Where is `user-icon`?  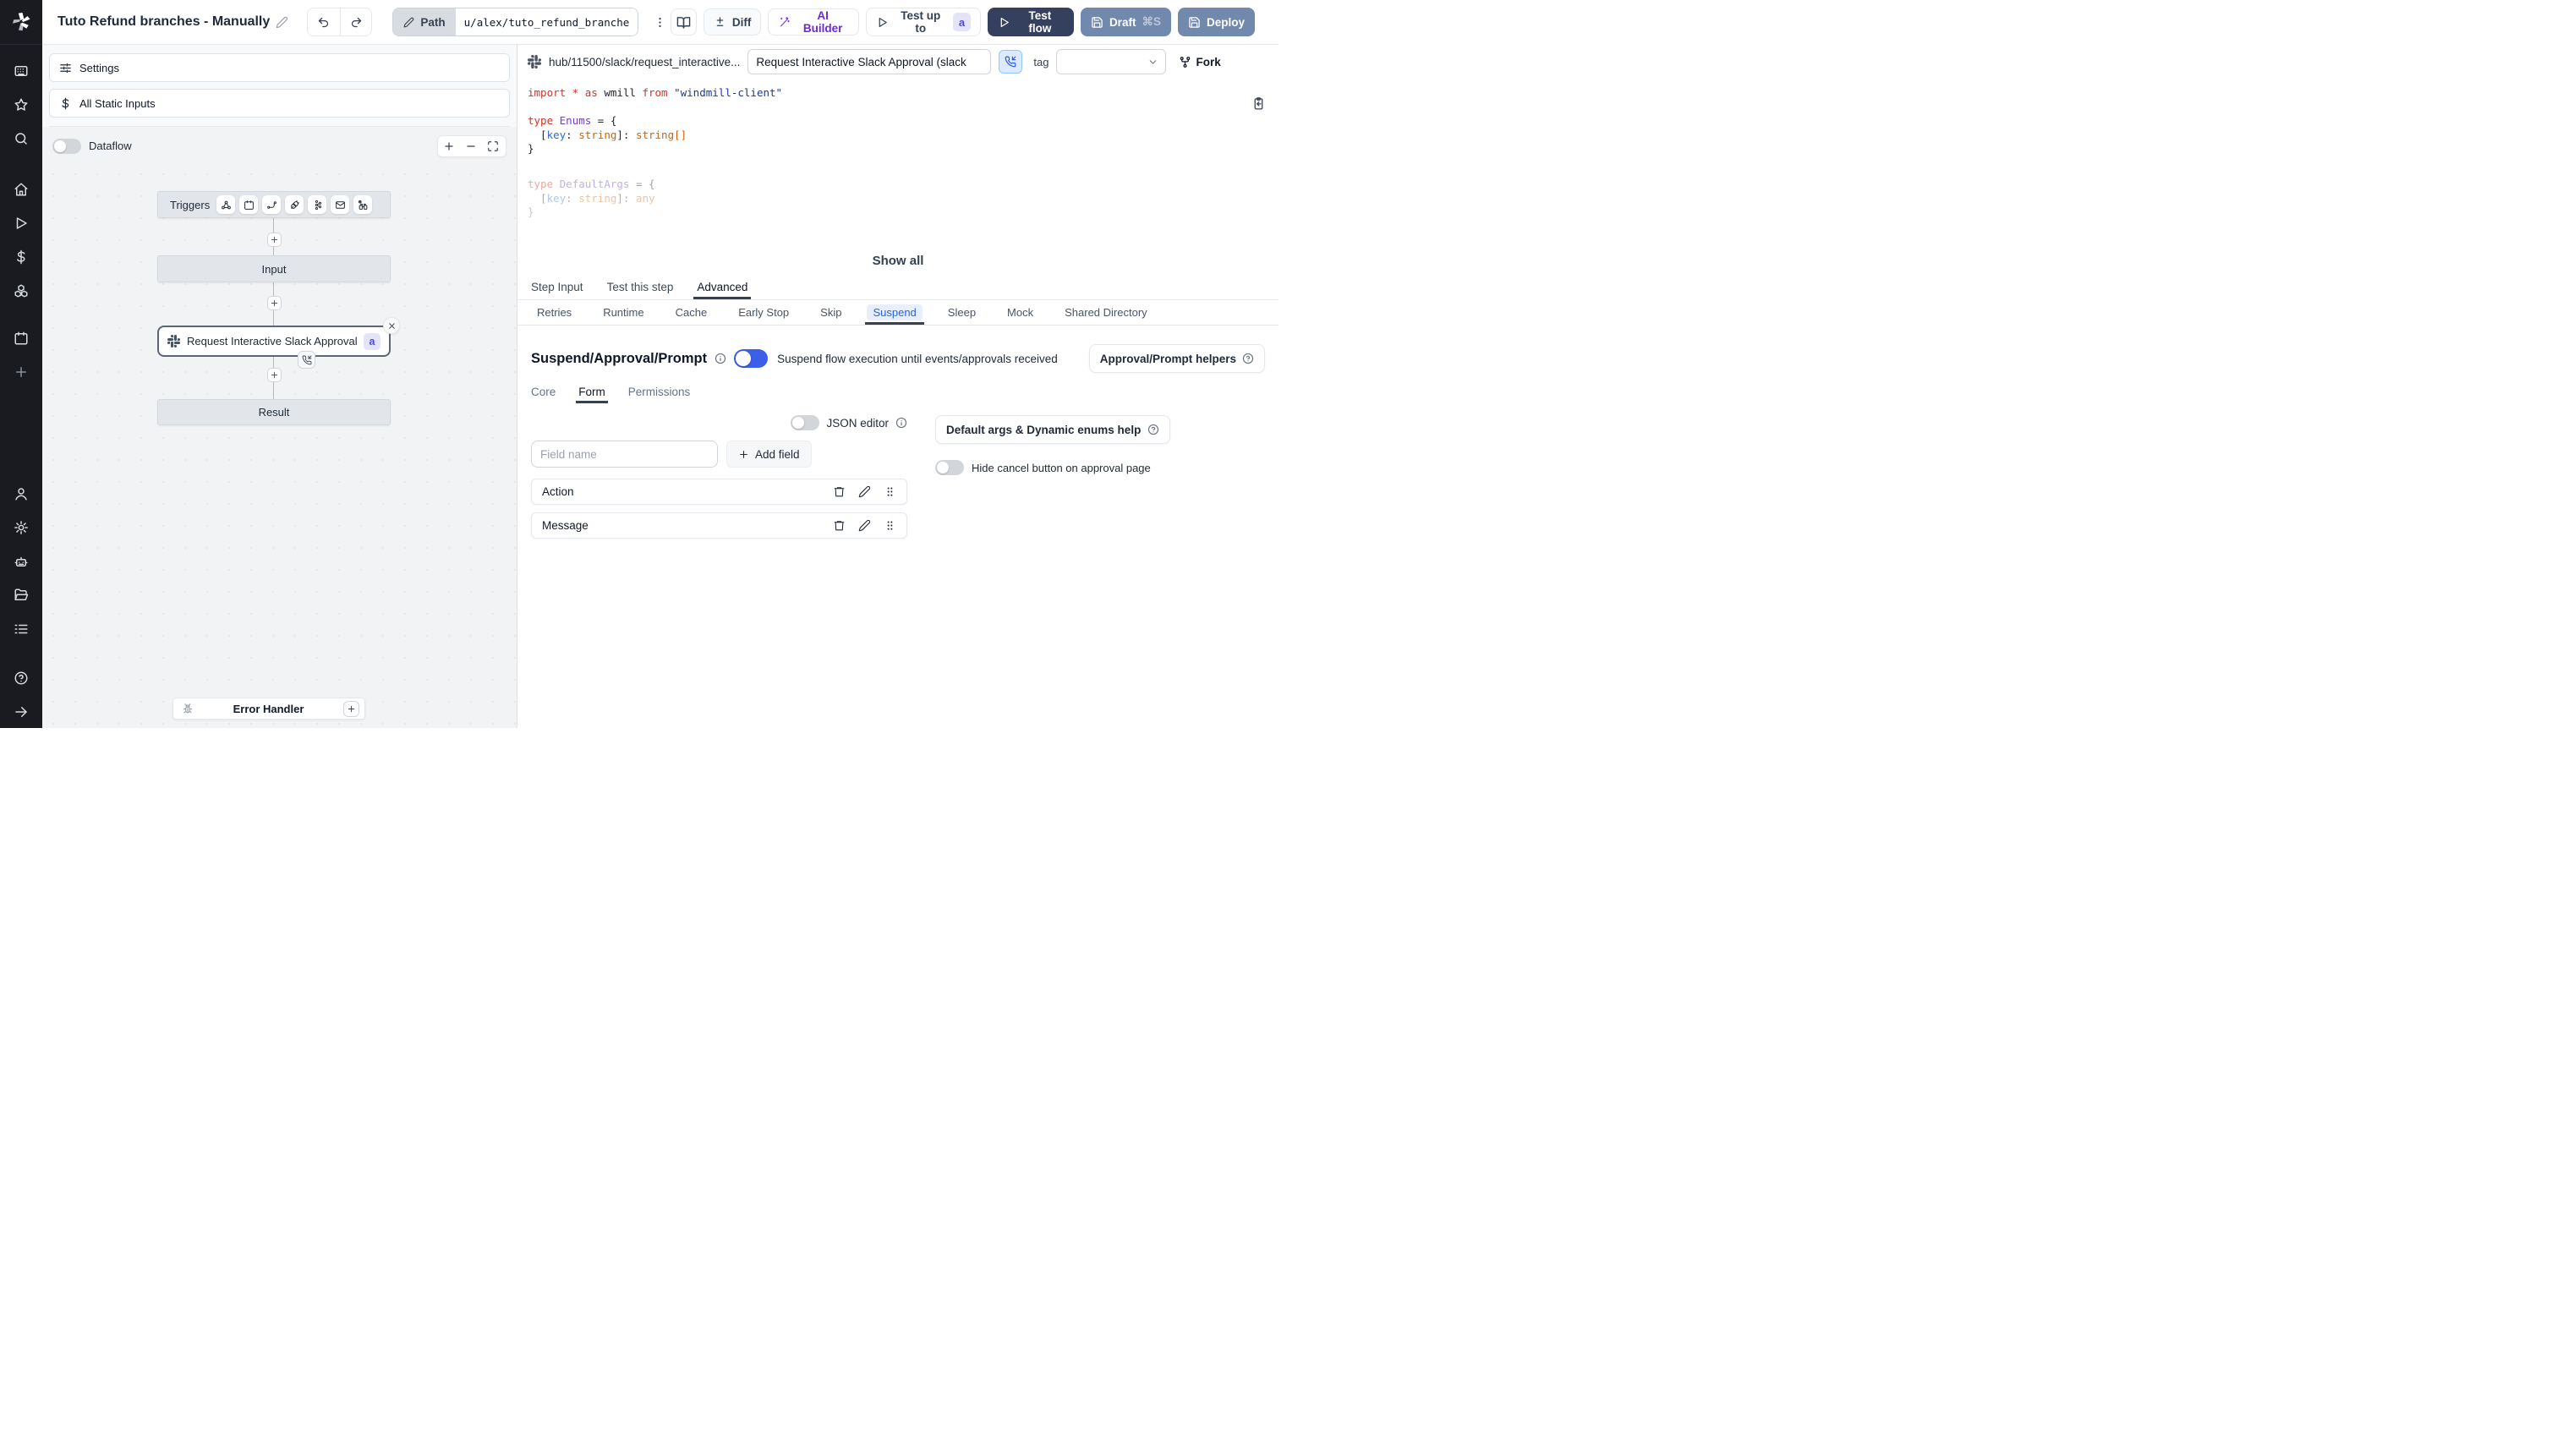 user-icon is located at coordinates (21, 493).